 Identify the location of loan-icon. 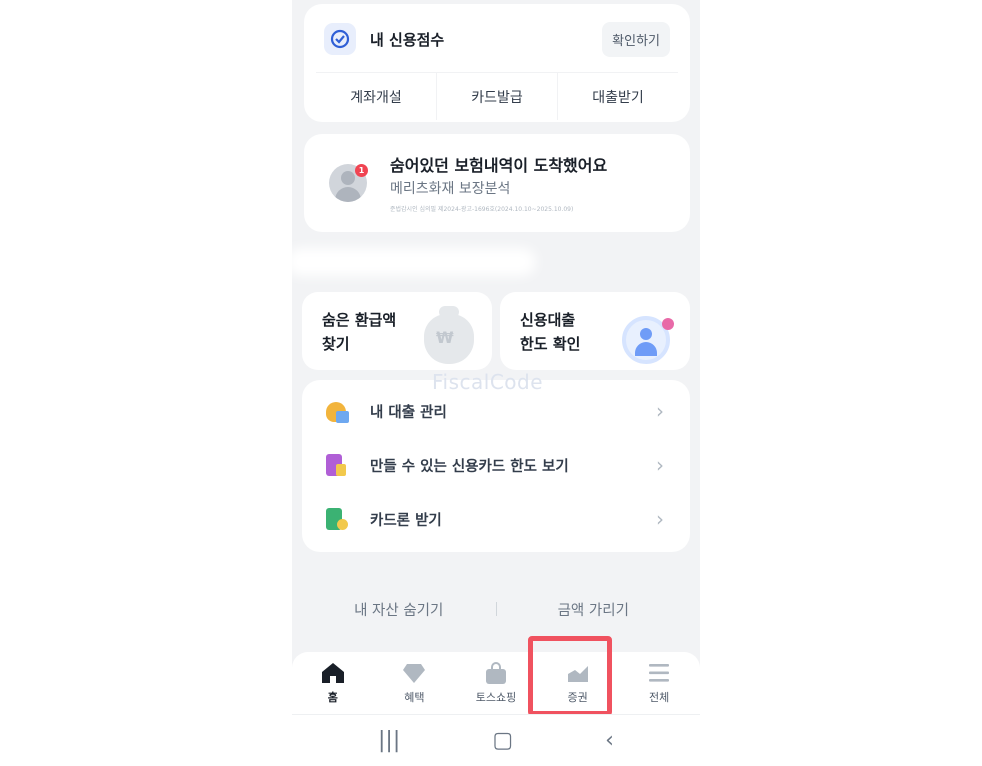
(337, 411).